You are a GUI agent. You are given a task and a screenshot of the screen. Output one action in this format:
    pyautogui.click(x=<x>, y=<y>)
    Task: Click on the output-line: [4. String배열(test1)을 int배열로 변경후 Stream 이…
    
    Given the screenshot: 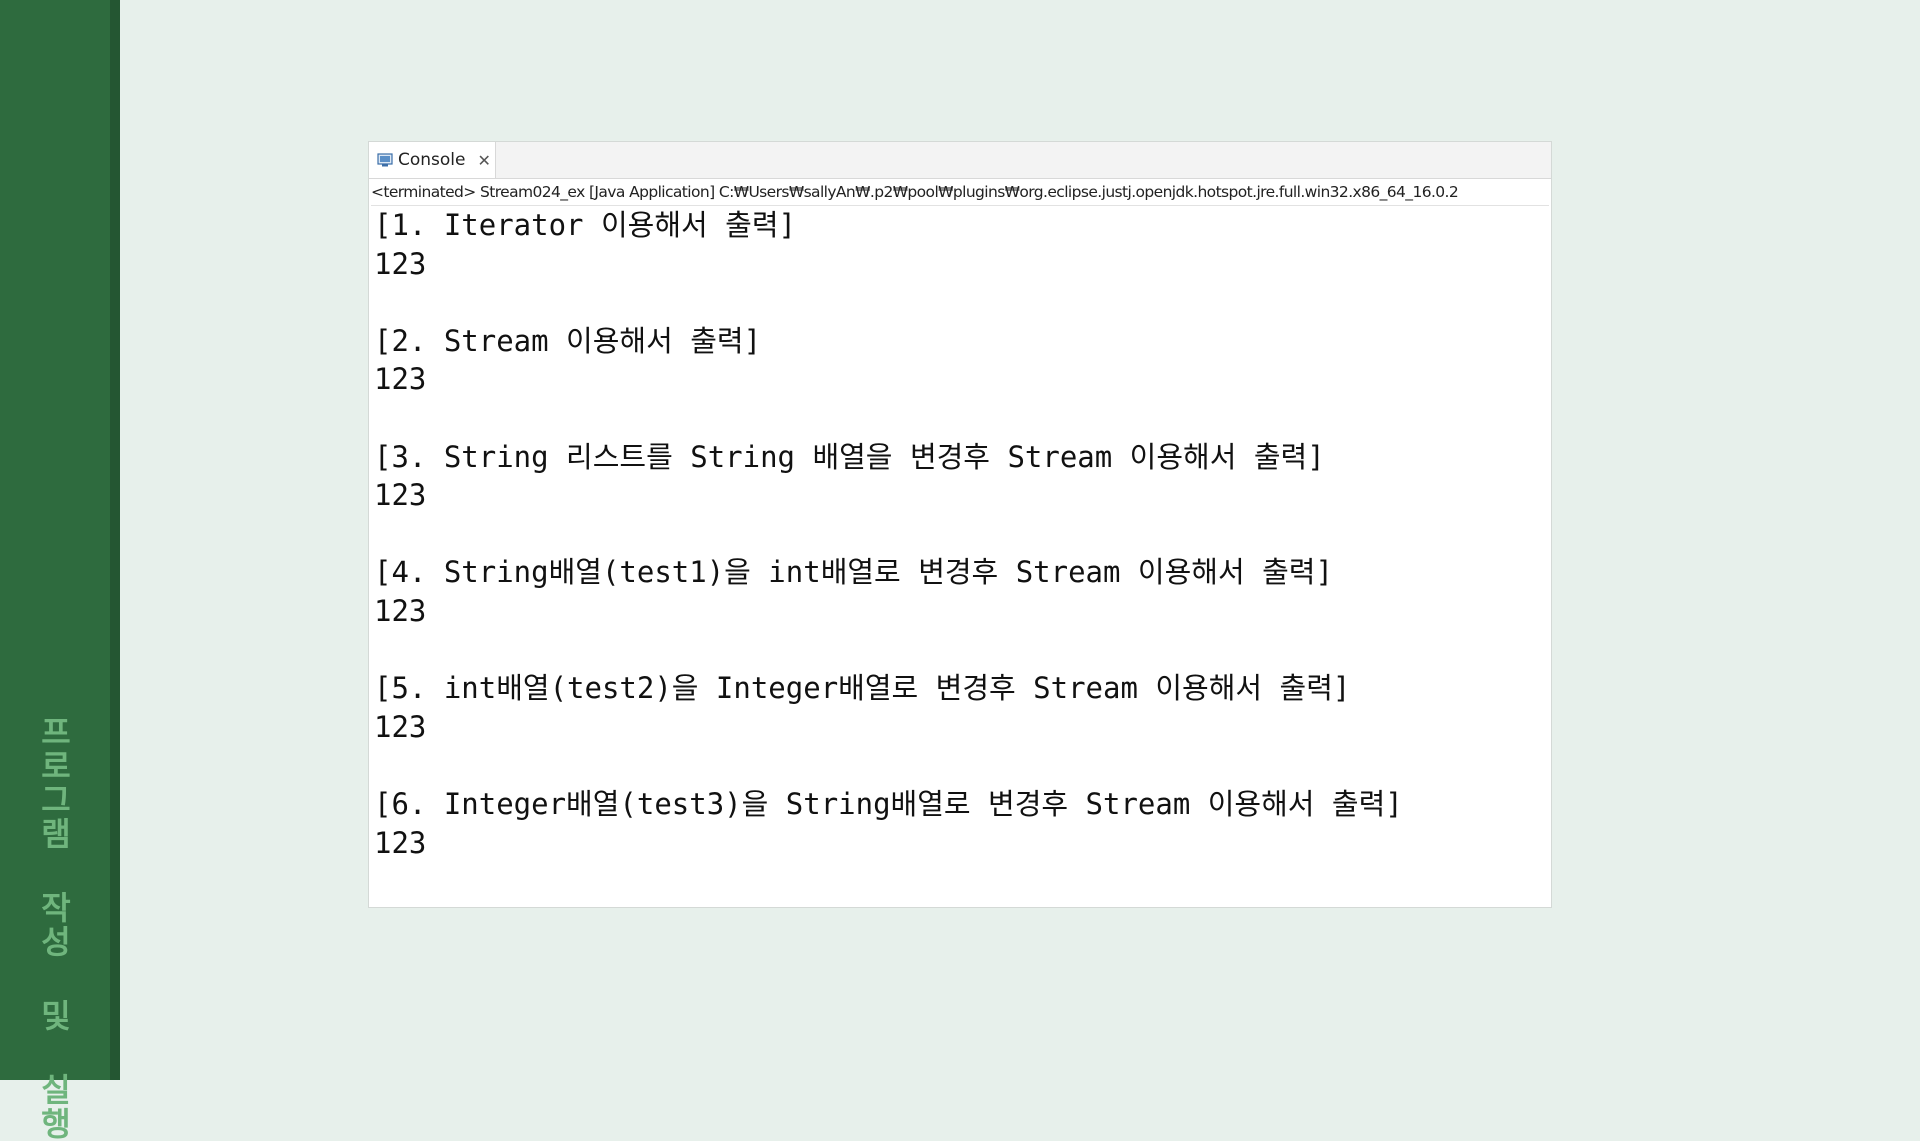 What is the action you would take?
    pyautogui.click(x=853, y=572)
    